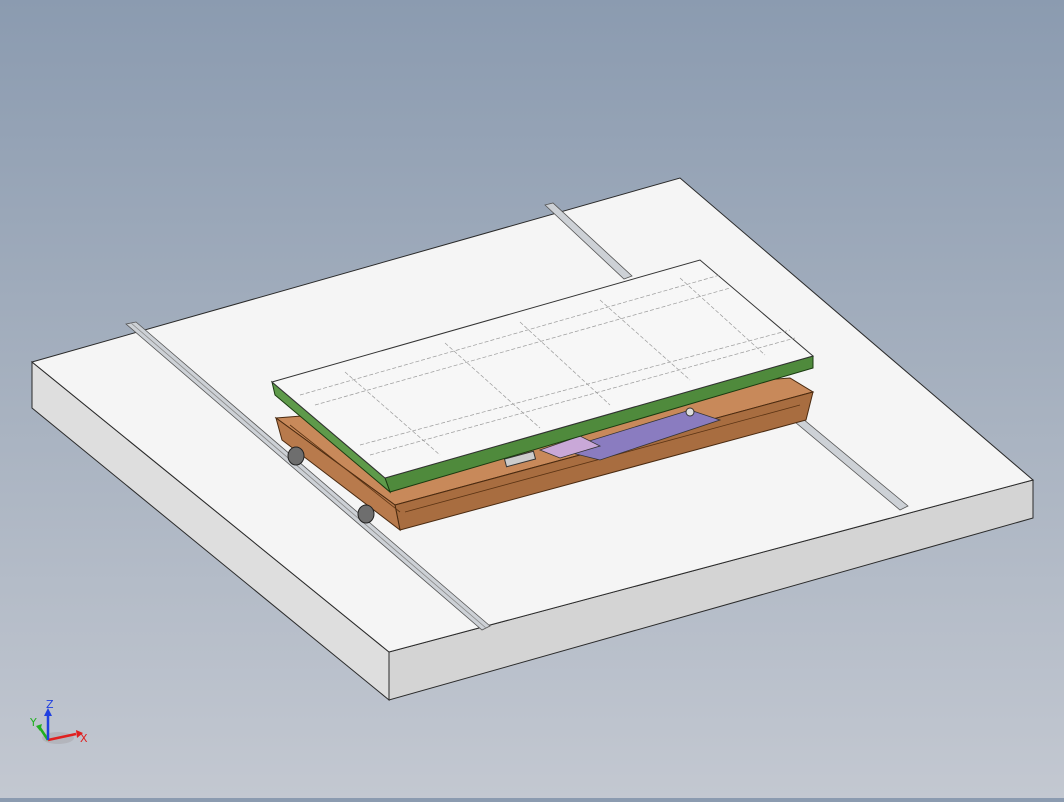 The image size is (1064, 802). I want to click on x-axis-label: X, so click(84, 738).